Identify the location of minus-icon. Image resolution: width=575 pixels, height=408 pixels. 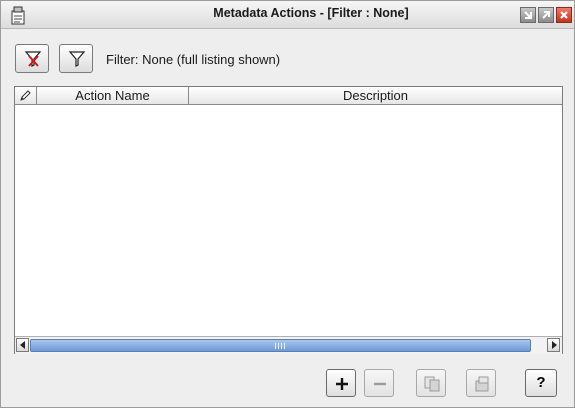
(380, 384).